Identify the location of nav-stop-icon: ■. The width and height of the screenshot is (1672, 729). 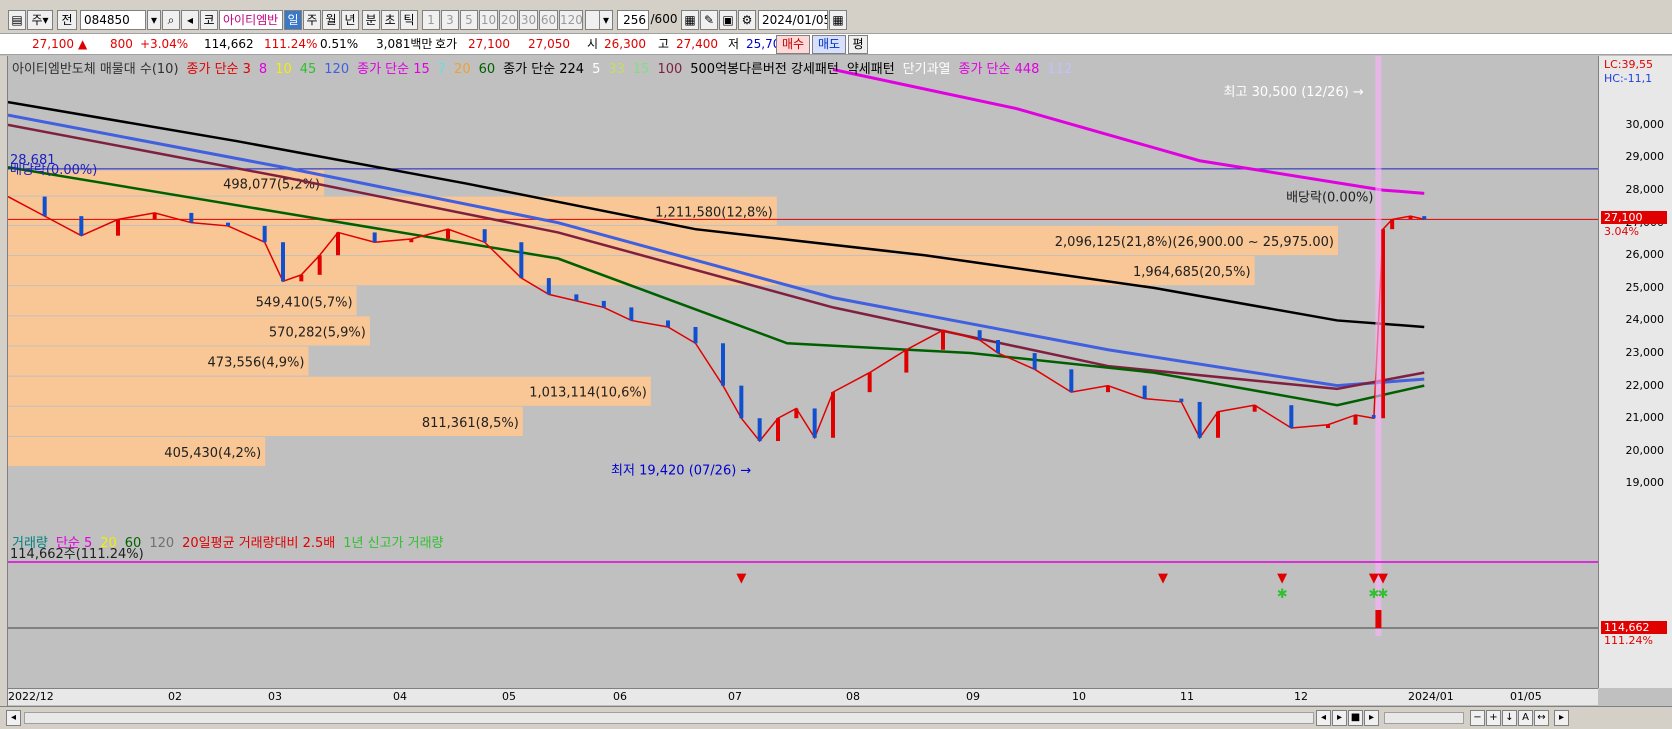
(1355, 718).